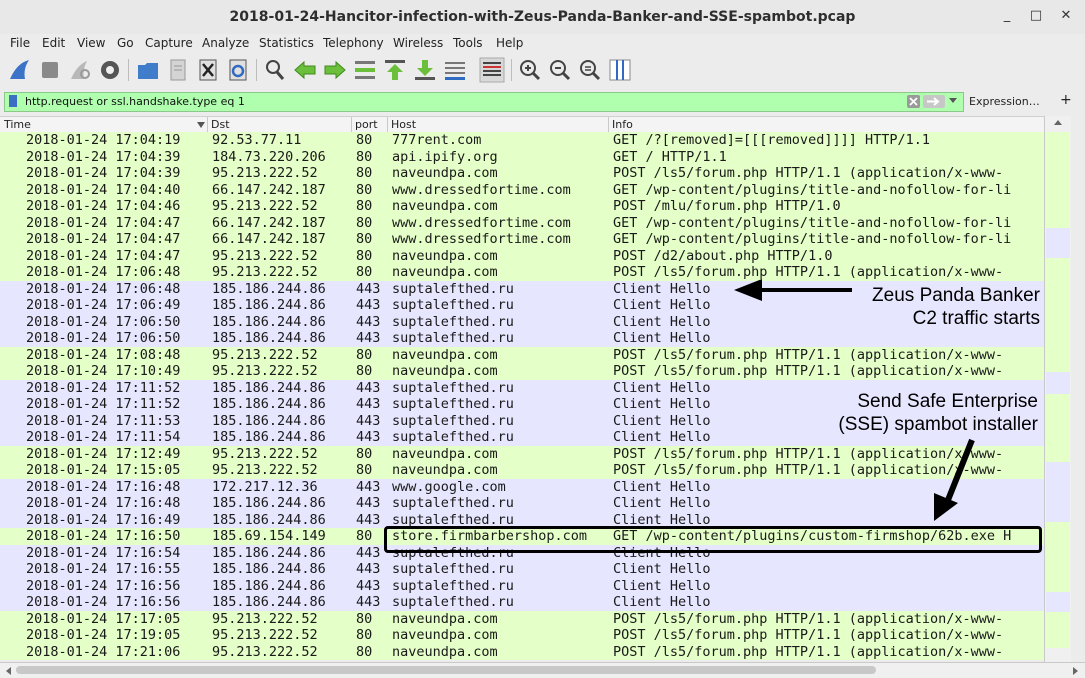  Describe the element at coordinates (748, 290) in the screenshot. I see `zeus-arrow-head` at that location.